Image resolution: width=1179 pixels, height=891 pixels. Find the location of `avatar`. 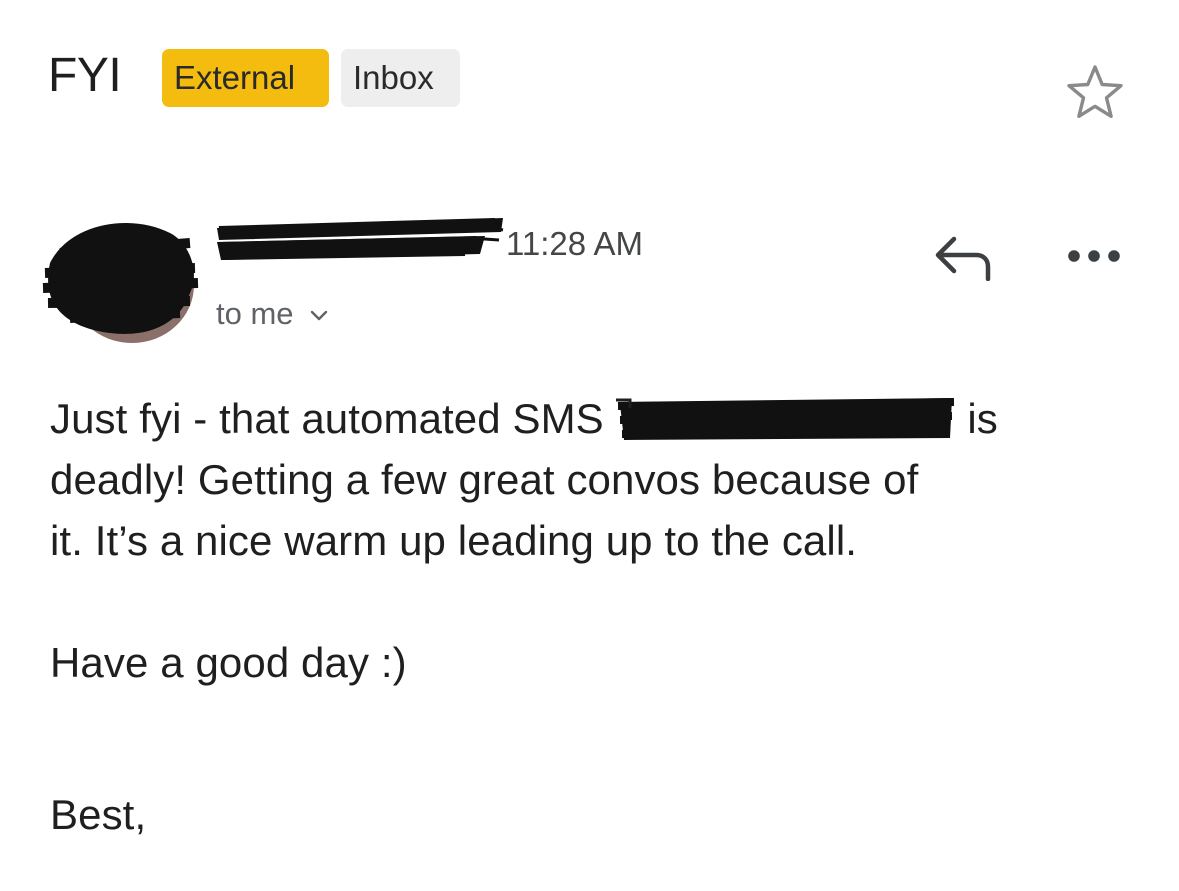

avatar is located at coordinates (120, 278).